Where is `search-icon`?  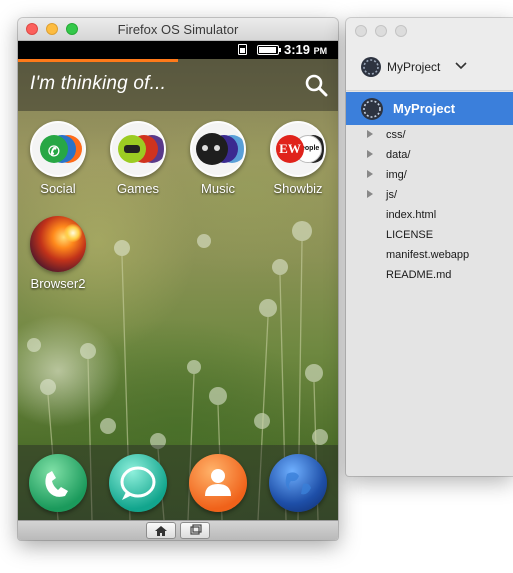
search-icon is located at coordinates (316, 85).